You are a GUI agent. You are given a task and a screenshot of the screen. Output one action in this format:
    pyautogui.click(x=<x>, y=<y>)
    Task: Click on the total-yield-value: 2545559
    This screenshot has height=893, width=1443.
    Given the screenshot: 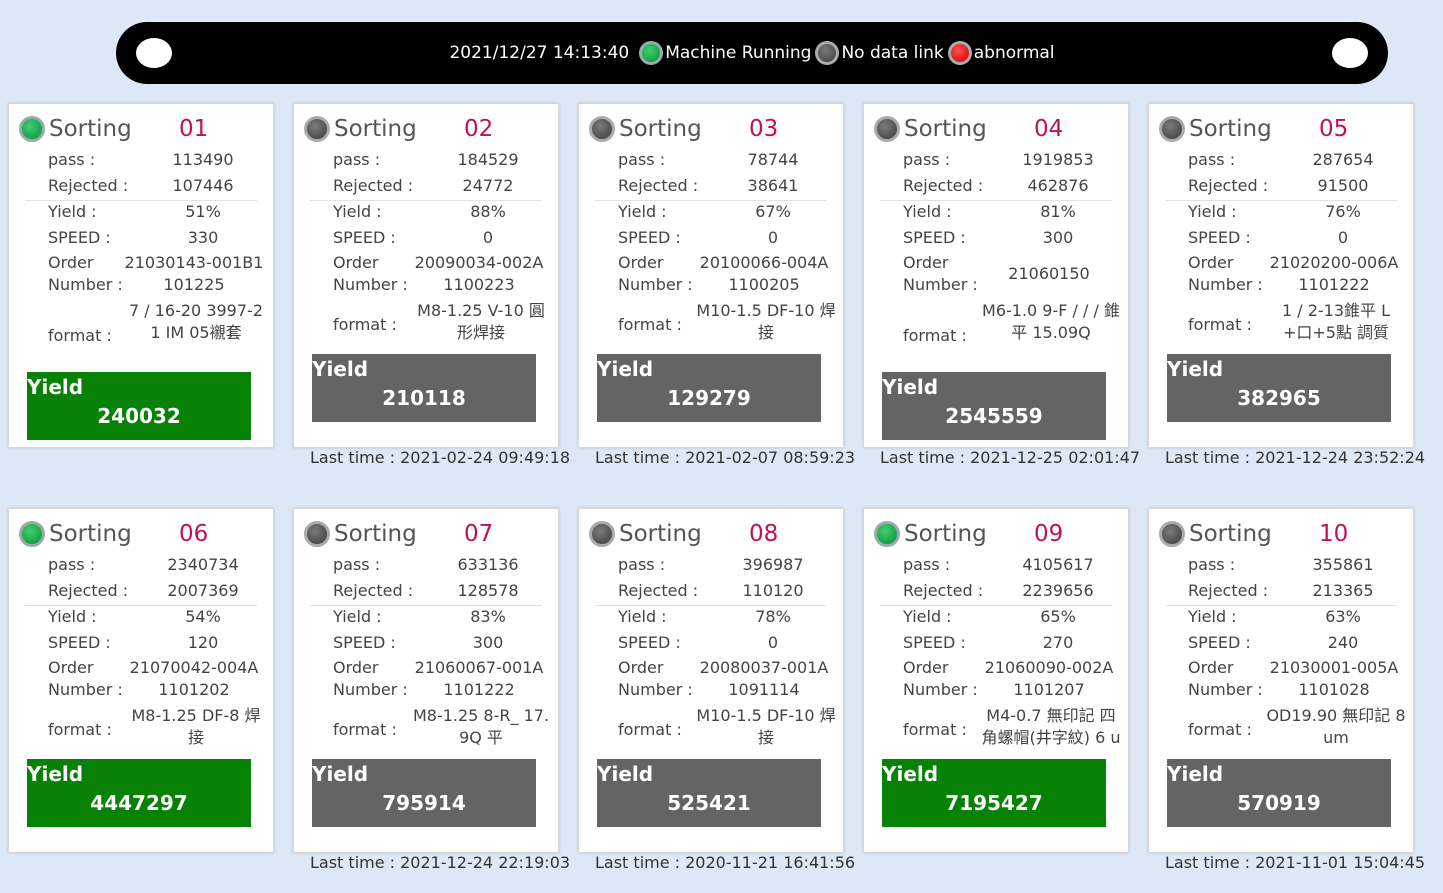 What is the action you would take?
    pyautogui.click(x=994, y=416)
    